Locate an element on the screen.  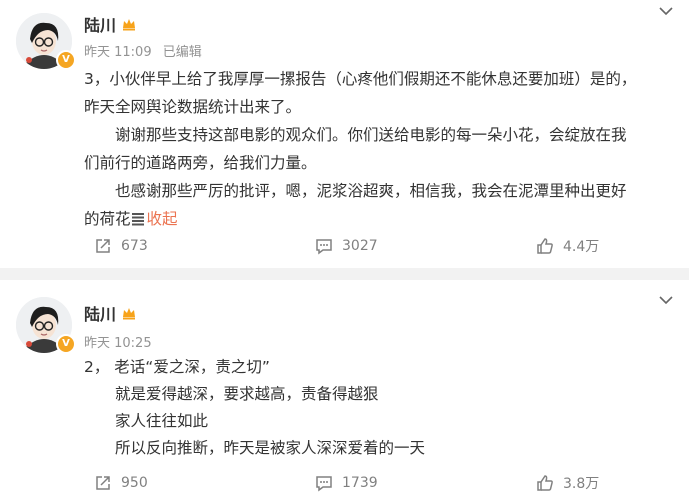
post-separator is located at coordinates (344, 274).